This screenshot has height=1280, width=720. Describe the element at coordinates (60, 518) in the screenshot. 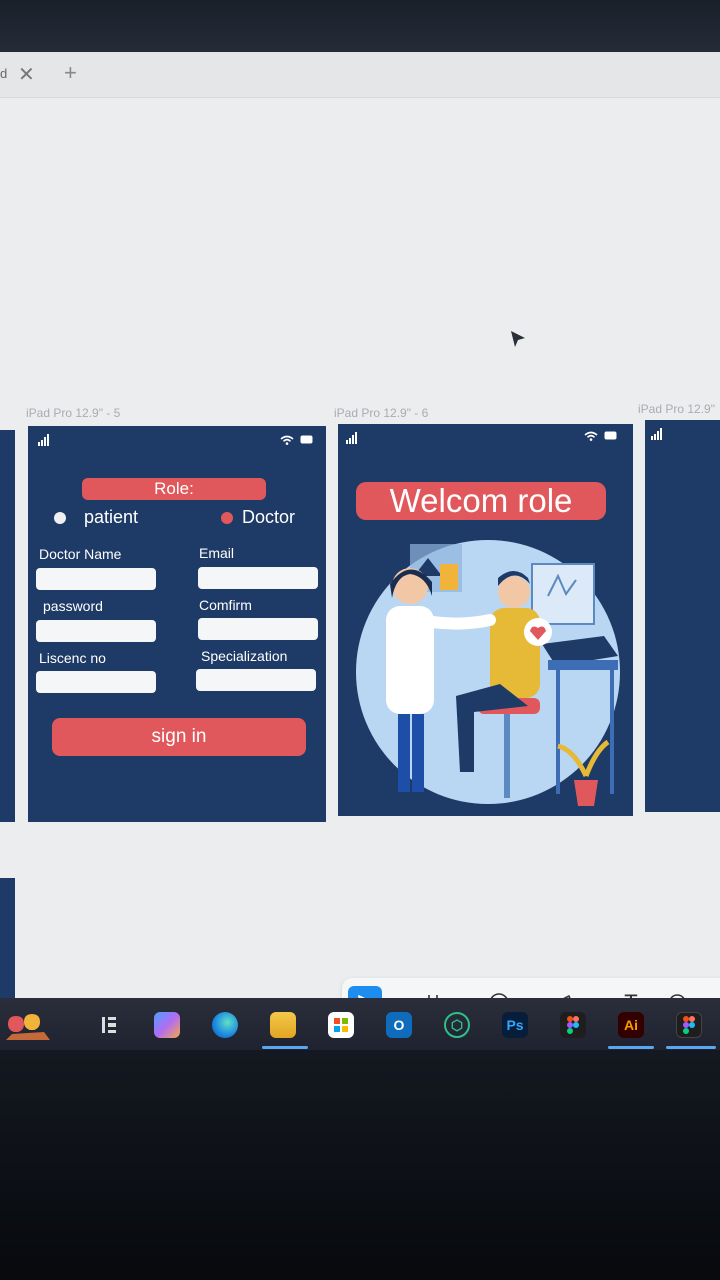

I see `patient-radio` at that location.